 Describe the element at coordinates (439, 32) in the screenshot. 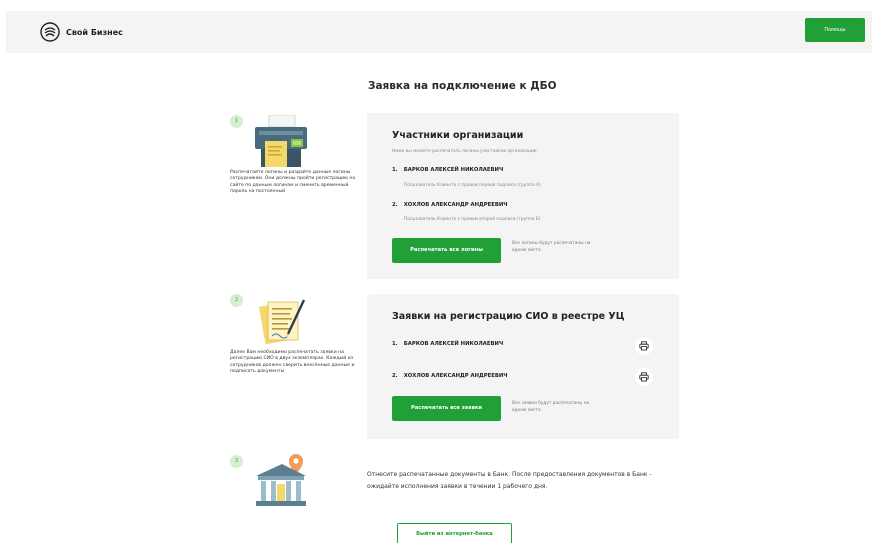

I see `top-bar: Свой Бизнес Помощь` at that location.